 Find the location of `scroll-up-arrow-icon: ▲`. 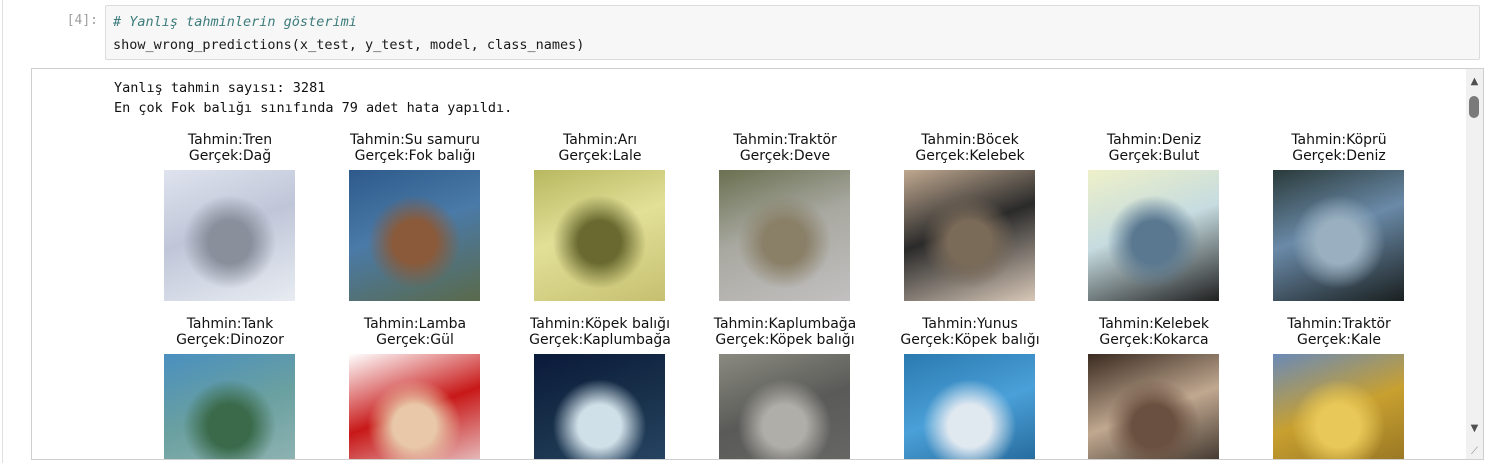

scroll-up-arrow-icon: ▲ is located at coordinates (1474, 81).